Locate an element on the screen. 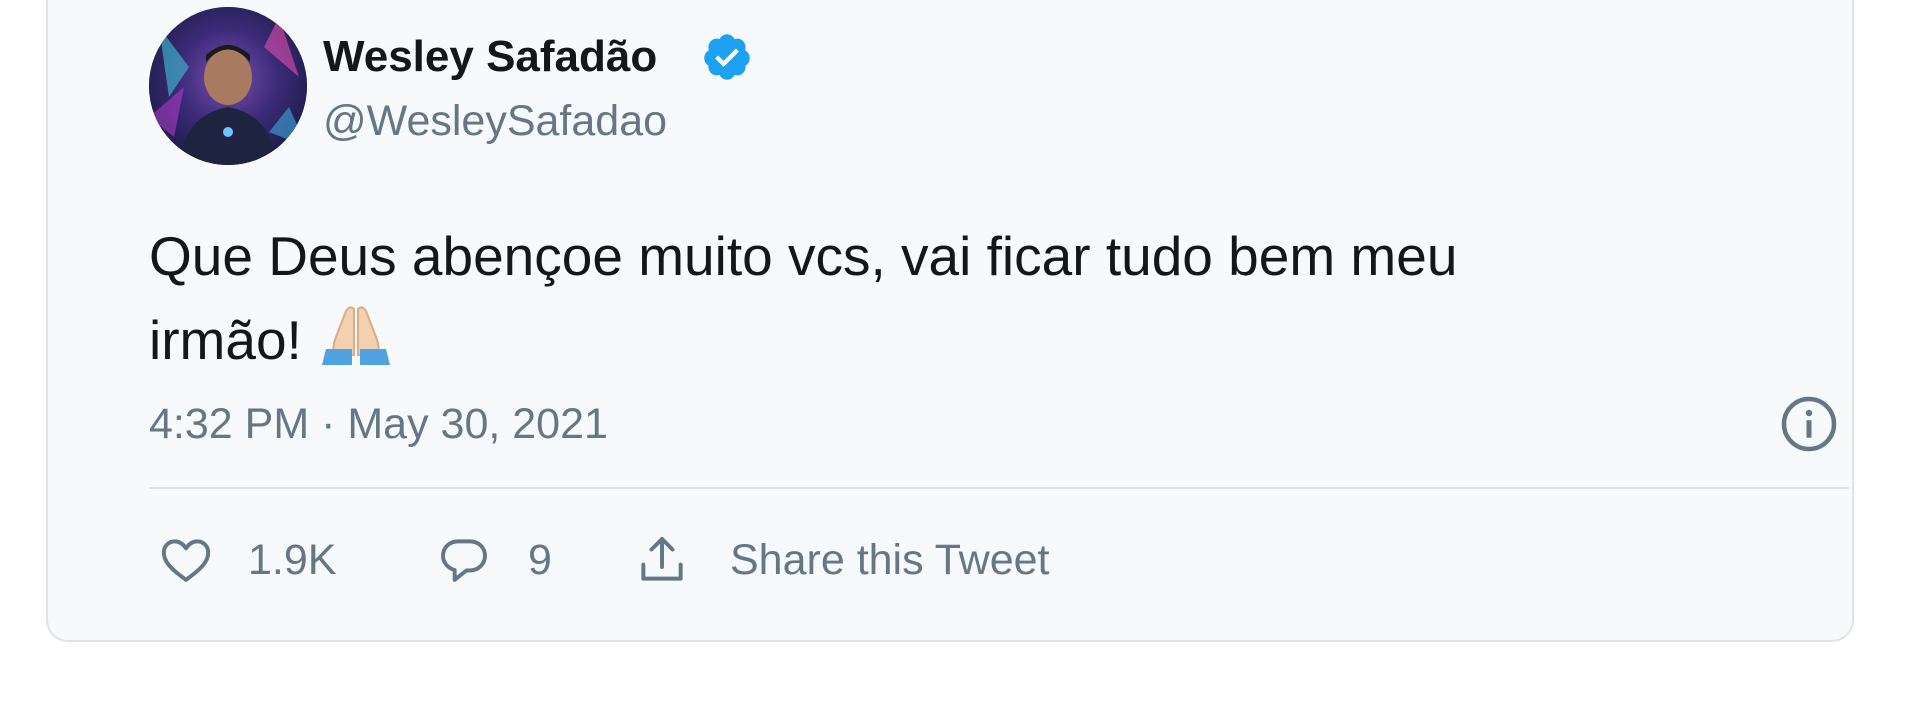 The width and height of the screenshot is (1920, 711). share-label: Share this Tweet is located at coordinates (890, 559).